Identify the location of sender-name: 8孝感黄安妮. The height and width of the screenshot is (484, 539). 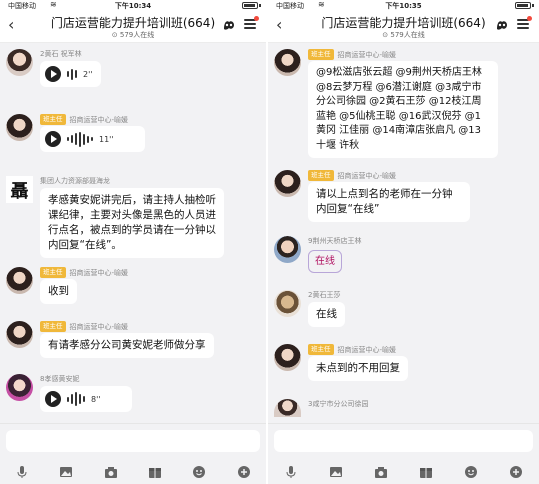
(59, 379).